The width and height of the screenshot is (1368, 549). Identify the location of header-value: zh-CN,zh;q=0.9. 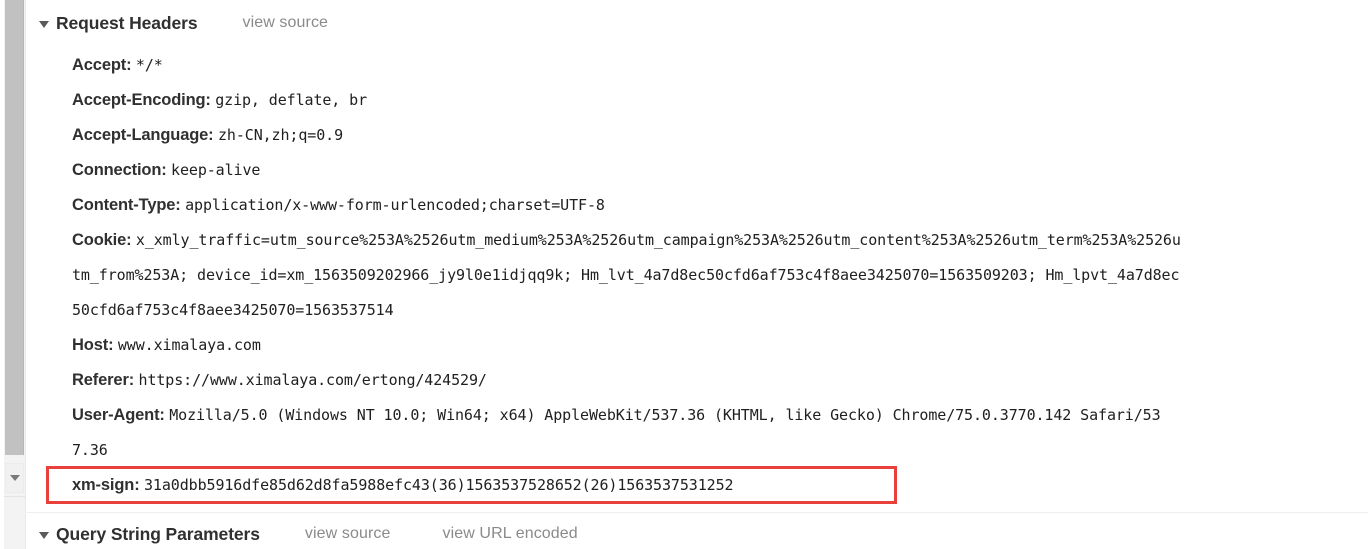
(280, 135).